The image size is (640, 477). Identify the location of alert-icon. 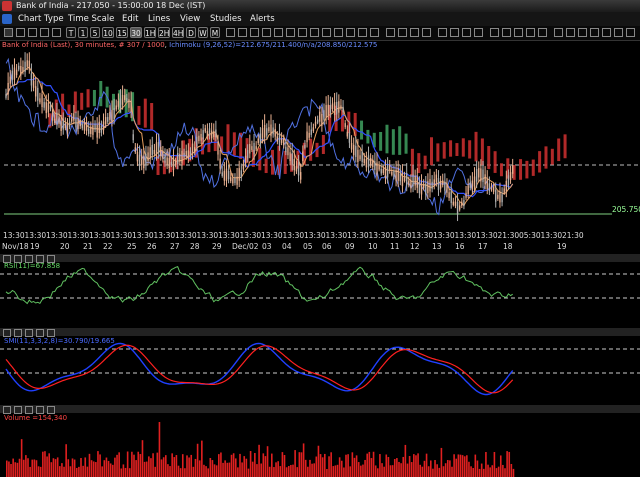
(570, 32).